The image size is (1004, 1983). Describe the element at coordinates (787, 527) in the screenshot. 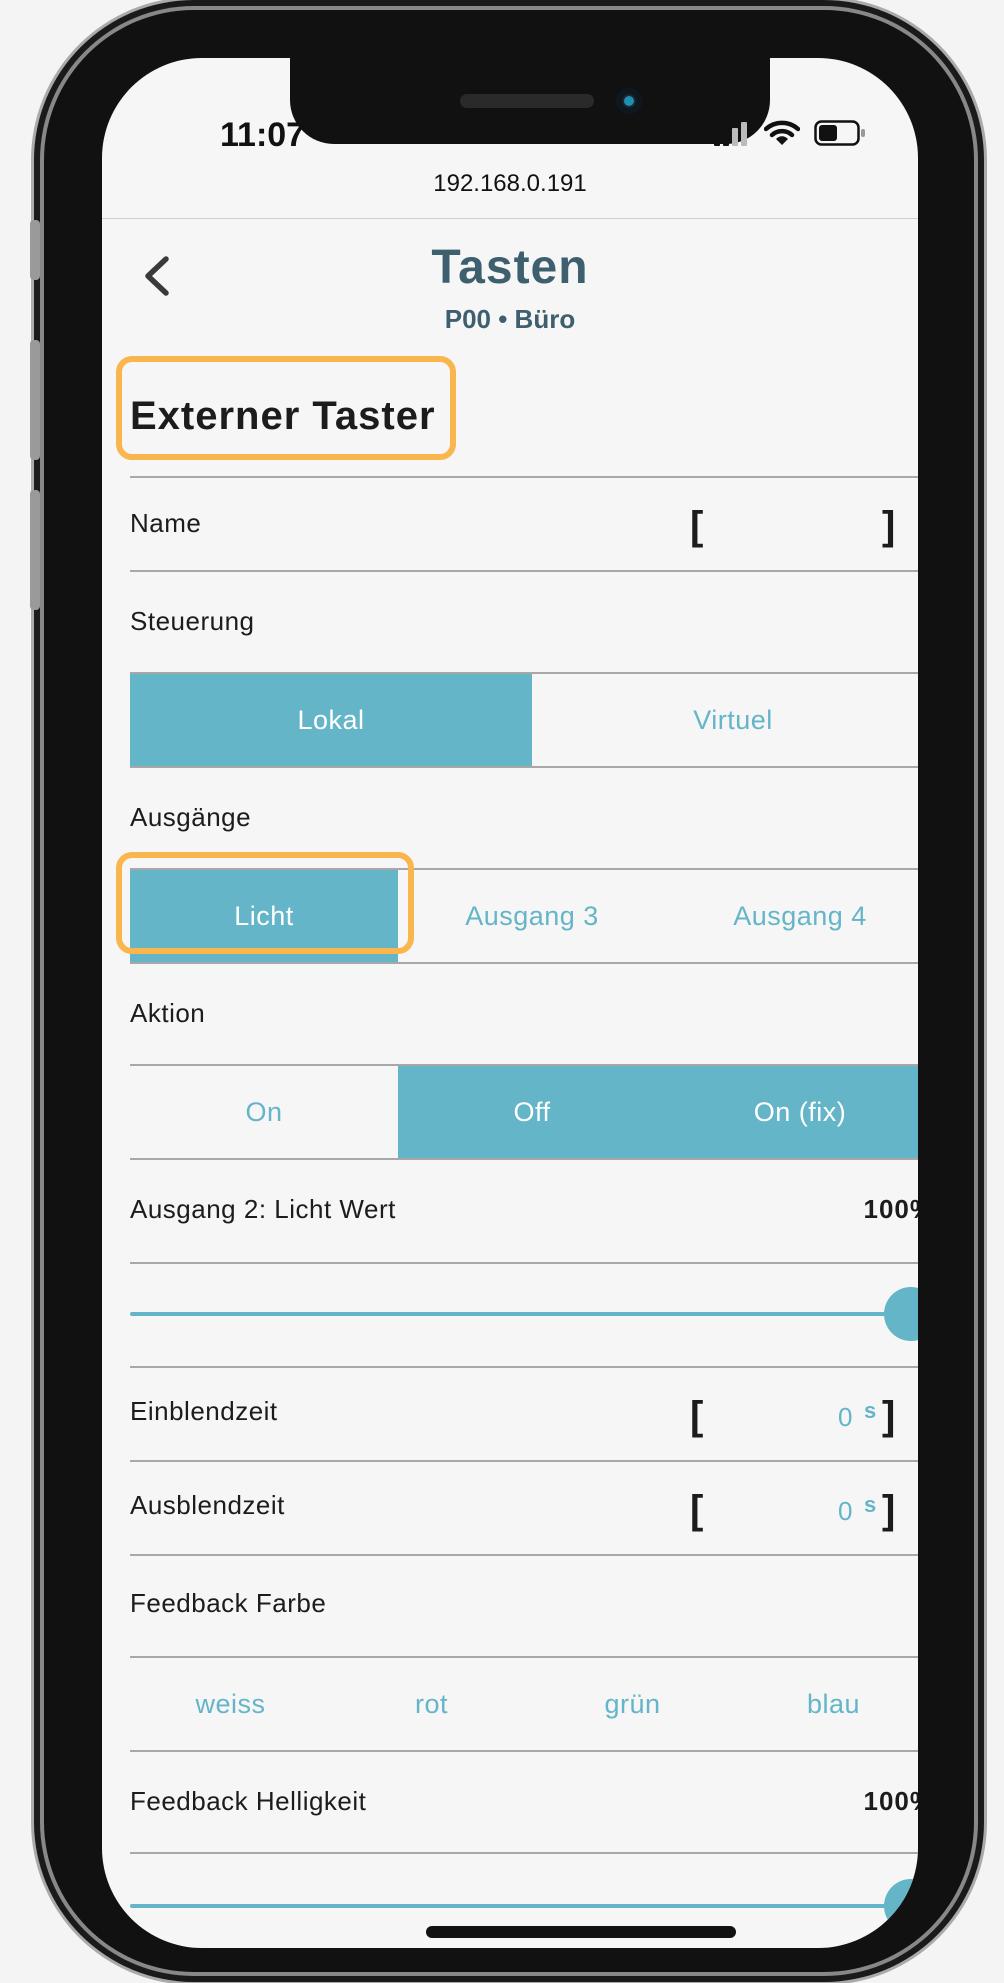

I see `name-input` at that location.